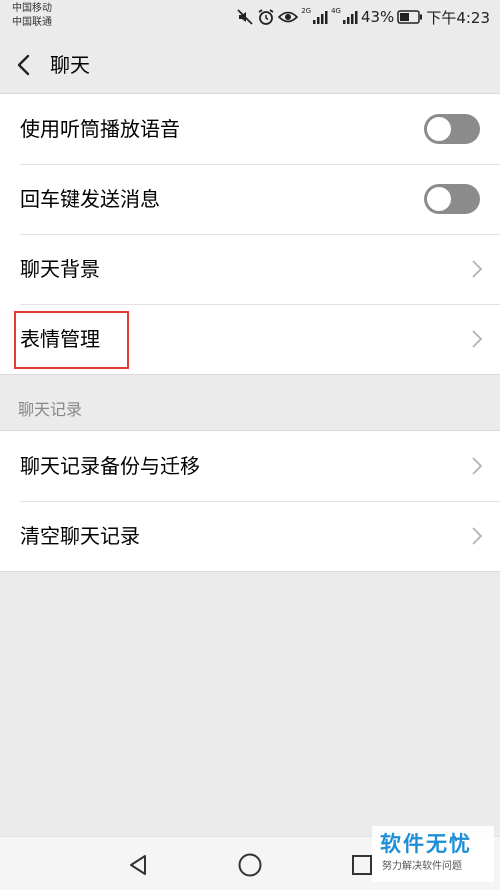 Image resolution: width=500 pixels, height=890 pixels. I want to click on carrier-2: 中国联通, so click(32, 22).